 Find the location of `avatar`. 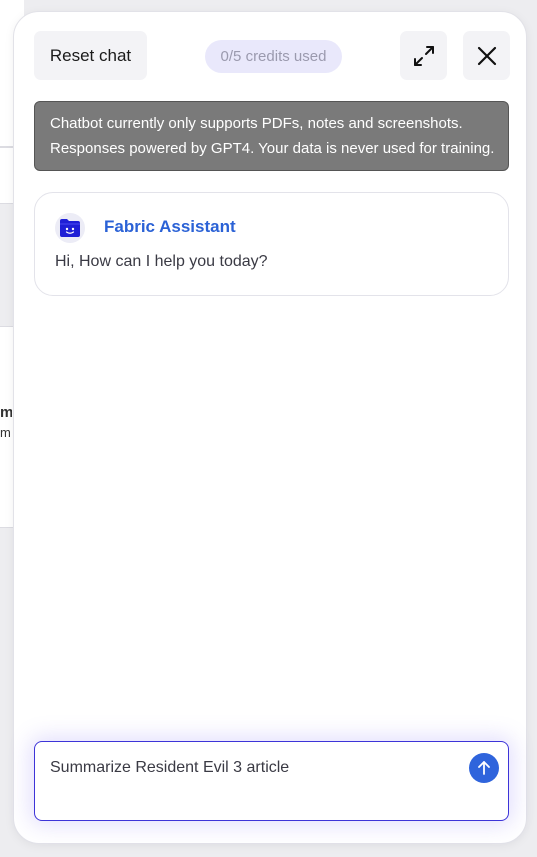

avatar is located at coordinates (70, 228).